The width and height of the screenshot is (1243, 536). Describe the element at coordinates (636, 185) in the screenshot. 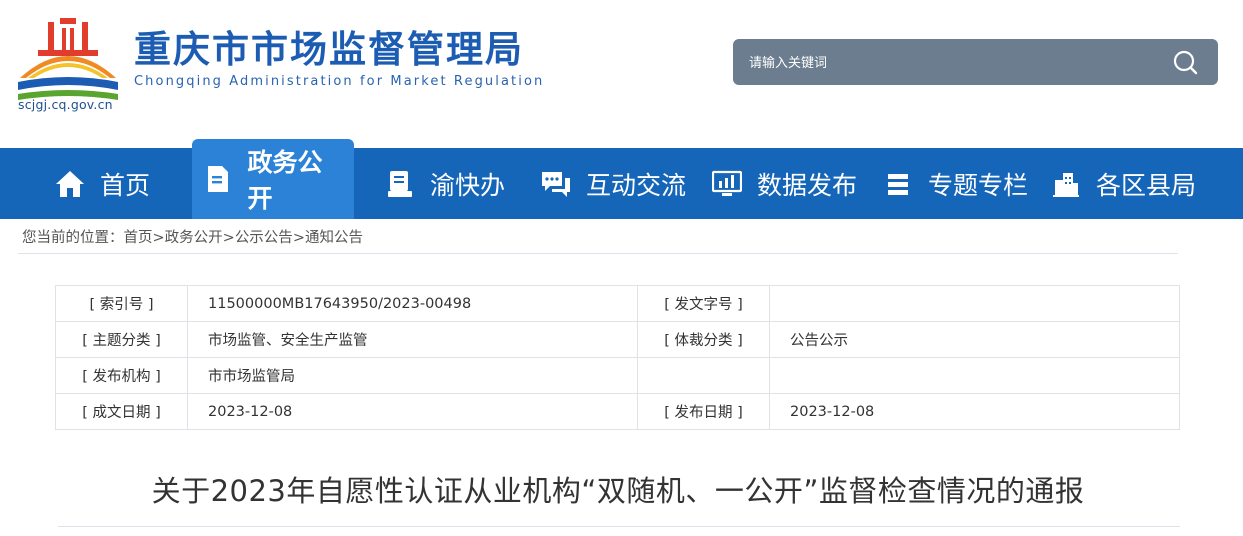

I see `nav-item-label: 互动交流` at that location.